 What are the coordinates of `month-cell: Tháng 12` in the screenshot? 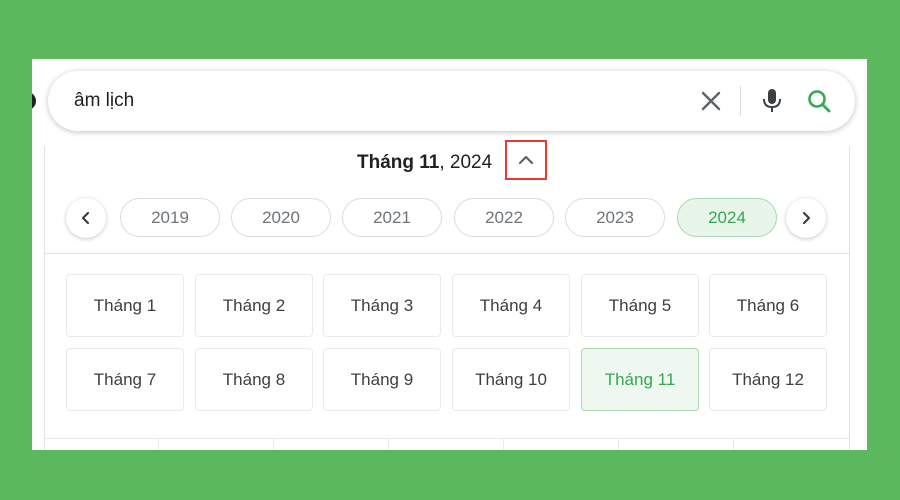 It's located at (768, 379).